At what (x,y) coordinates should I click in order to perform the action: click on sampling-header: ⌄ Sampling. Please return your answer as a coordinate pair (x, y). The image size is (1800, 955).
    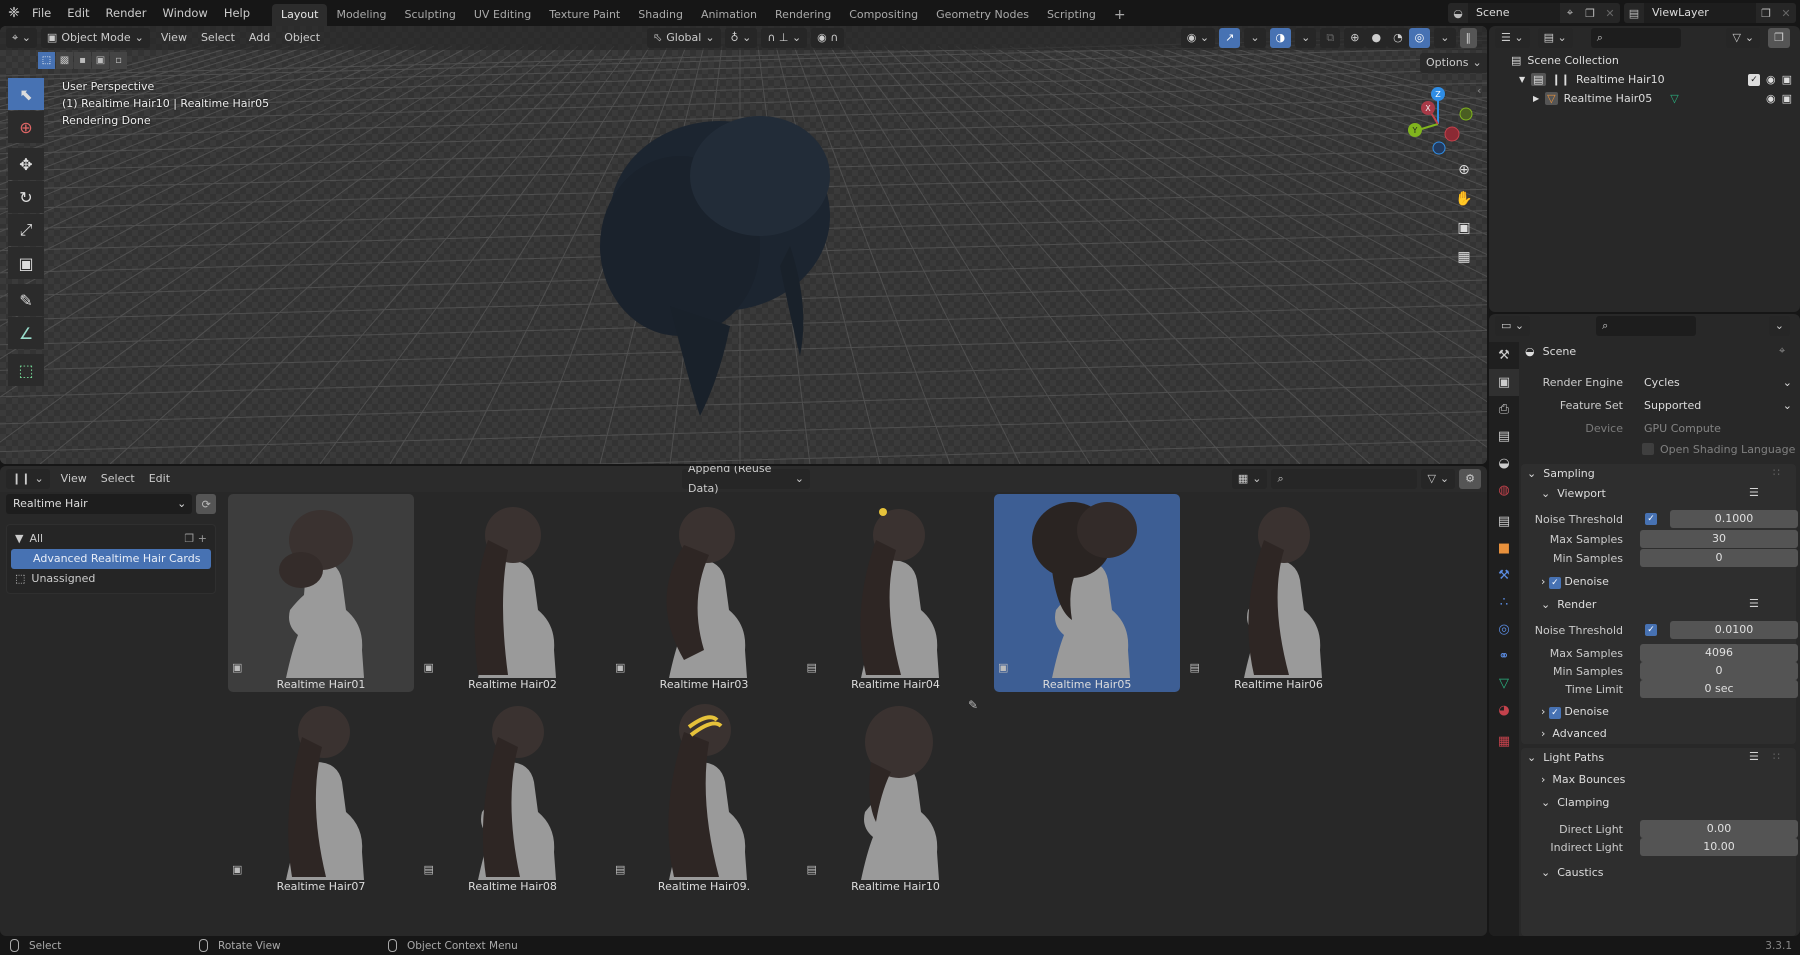
    Looking at the image, I should click on (1561, 474).